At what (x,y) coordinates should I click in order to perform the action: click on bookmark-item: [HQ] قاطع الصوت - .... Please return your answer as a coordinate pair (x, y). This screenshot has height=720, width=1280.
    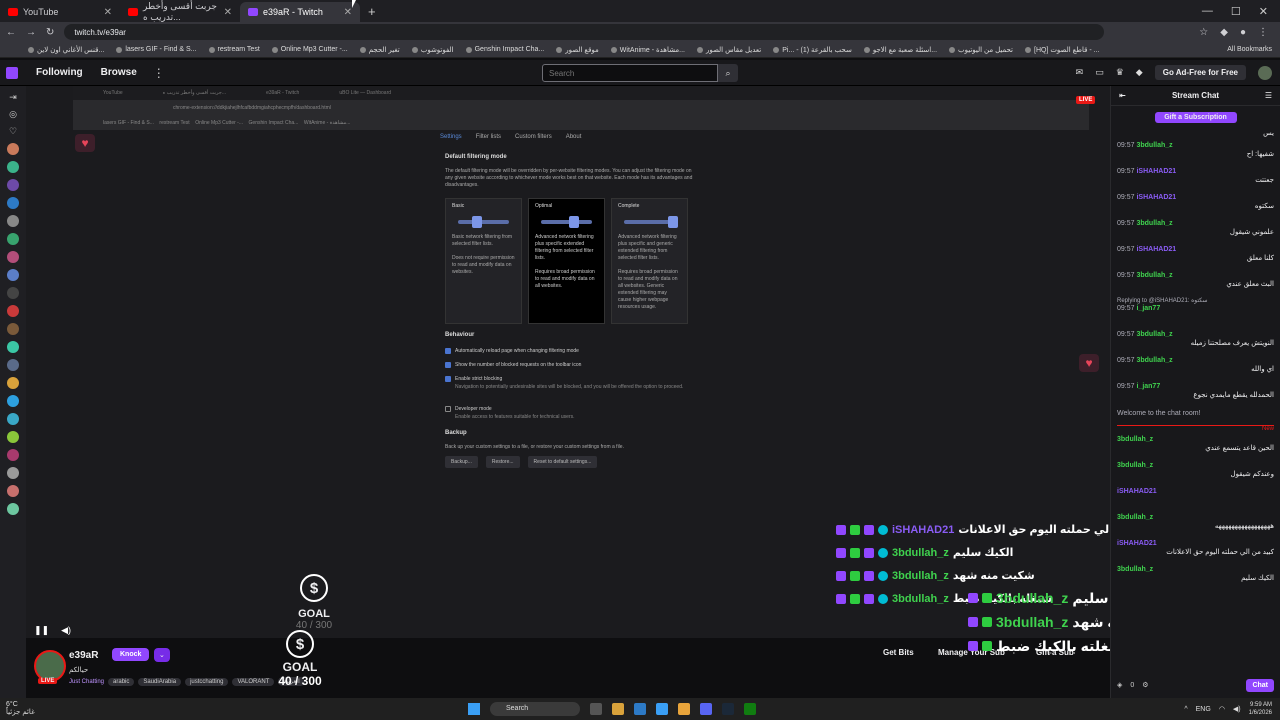
    Looking at the image, I should click on (1062, 50).